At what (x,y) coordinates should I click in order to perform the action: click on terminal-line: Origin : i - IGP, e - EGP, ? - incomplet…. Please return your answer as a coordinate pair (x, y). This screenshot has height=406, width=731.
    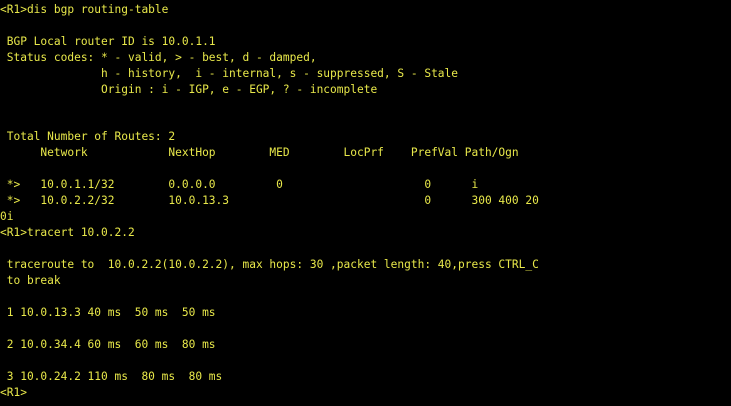
    Looking at the image, I should click on (189, 89).